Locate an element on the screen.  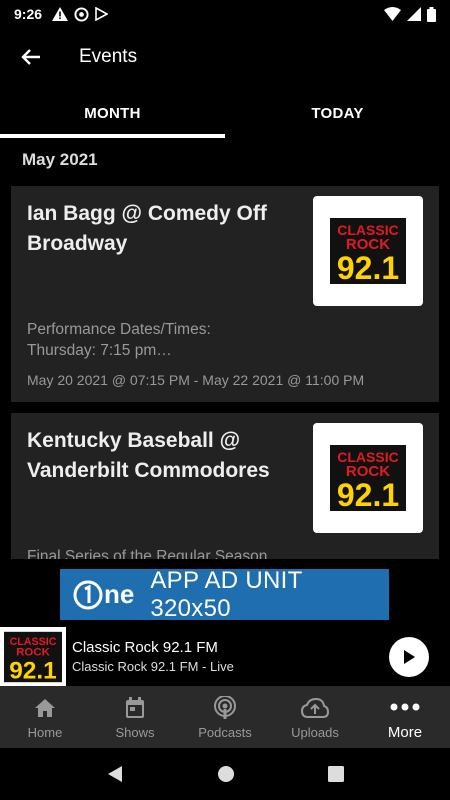
tab-month: MONTH is located at coordinates (112, 113).